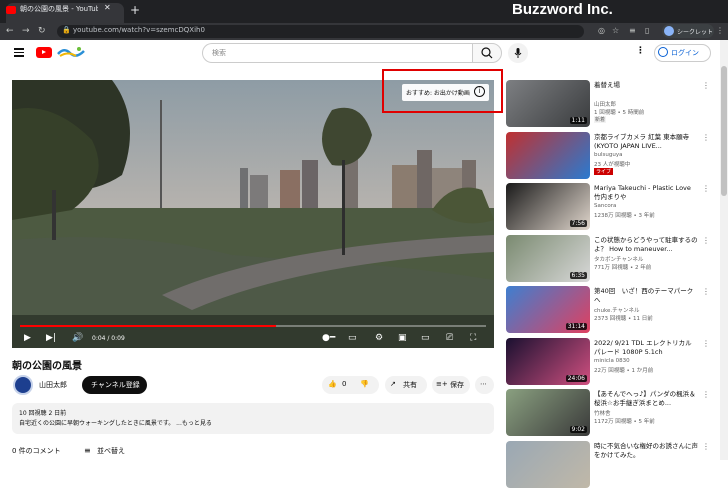 The height and width of the screenshot is (488, 728). Describe the element at coordinates (425, 338) in the screenshot. I see `theater-mode-icon: ▭` at that location.